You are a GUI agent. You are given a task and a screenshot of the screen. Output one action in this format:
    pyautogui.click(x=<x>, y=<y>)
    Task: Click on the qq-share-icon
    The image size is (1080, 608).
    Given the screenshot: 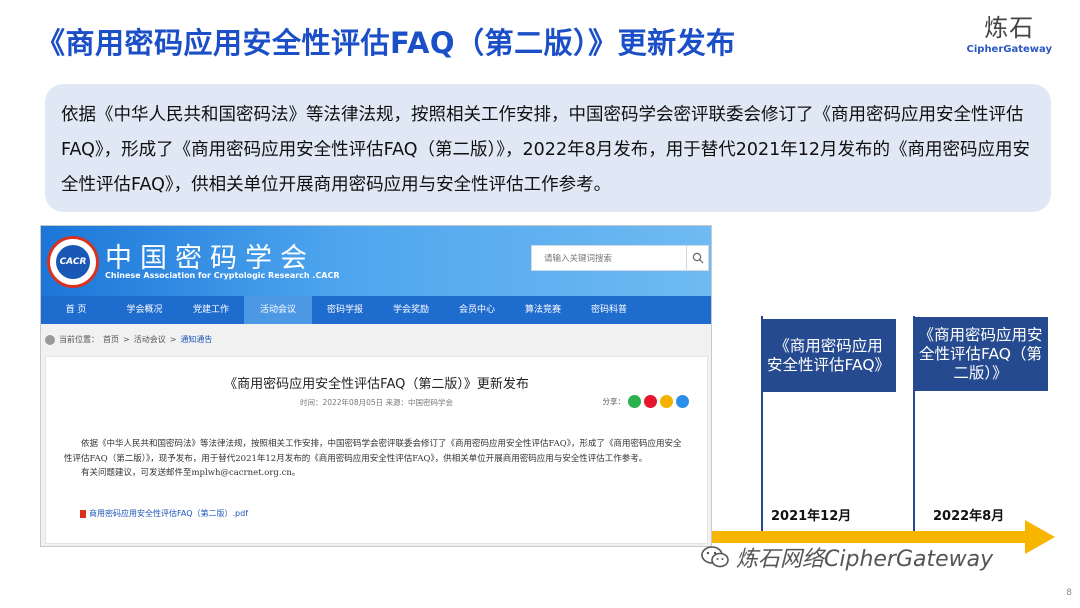 What is the action you would take?
    pyautogui.click(x=682, y=401)
    